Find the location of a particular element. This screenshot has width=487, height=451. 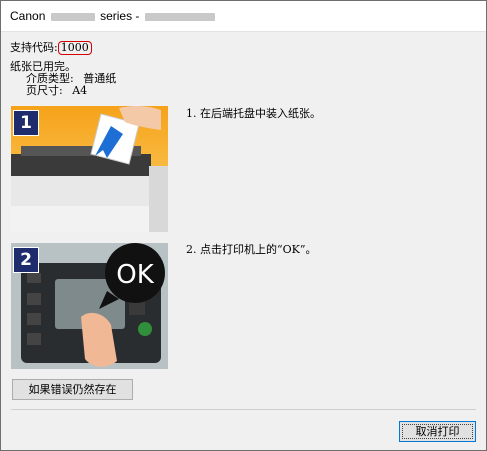

ok-bubble-label: OK is located at coordinates (135, 275).